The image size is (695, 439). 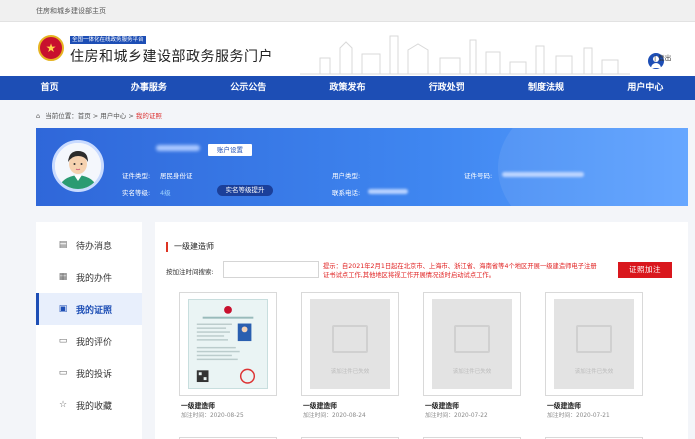 I want to click on breadcrumb-prefix: 当前位置：, so click(x=61, y=116).